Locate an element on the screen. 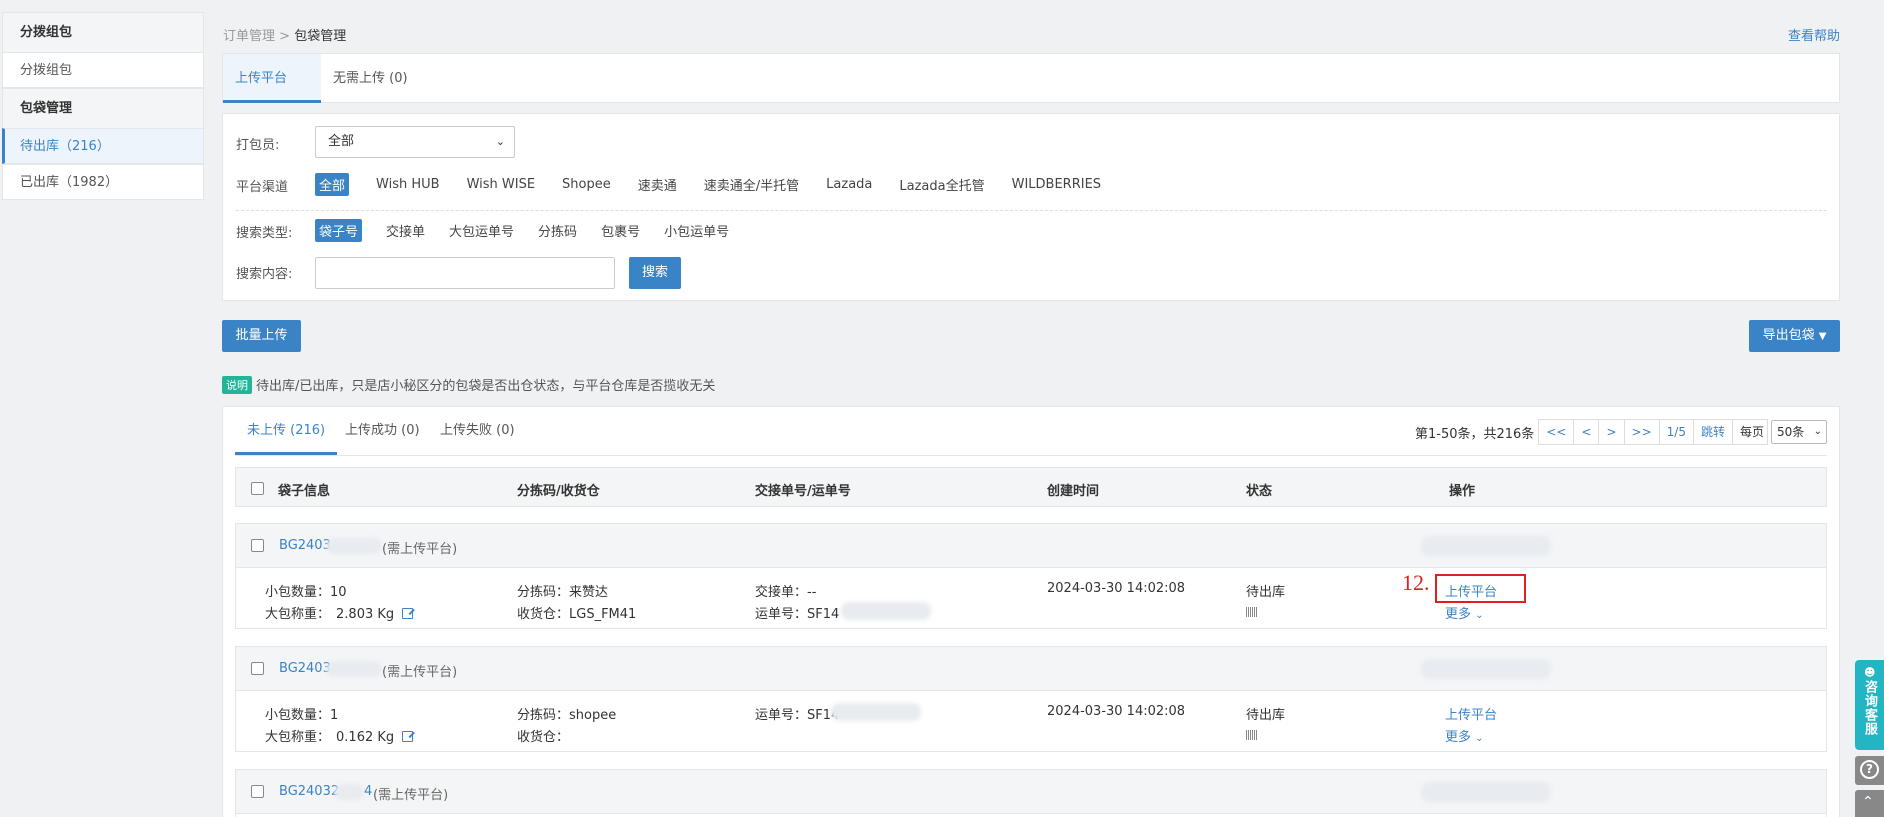 This screenshot has height=817, width=1884. channel-label: 平台渠道 is located at coordinates (262, 187).